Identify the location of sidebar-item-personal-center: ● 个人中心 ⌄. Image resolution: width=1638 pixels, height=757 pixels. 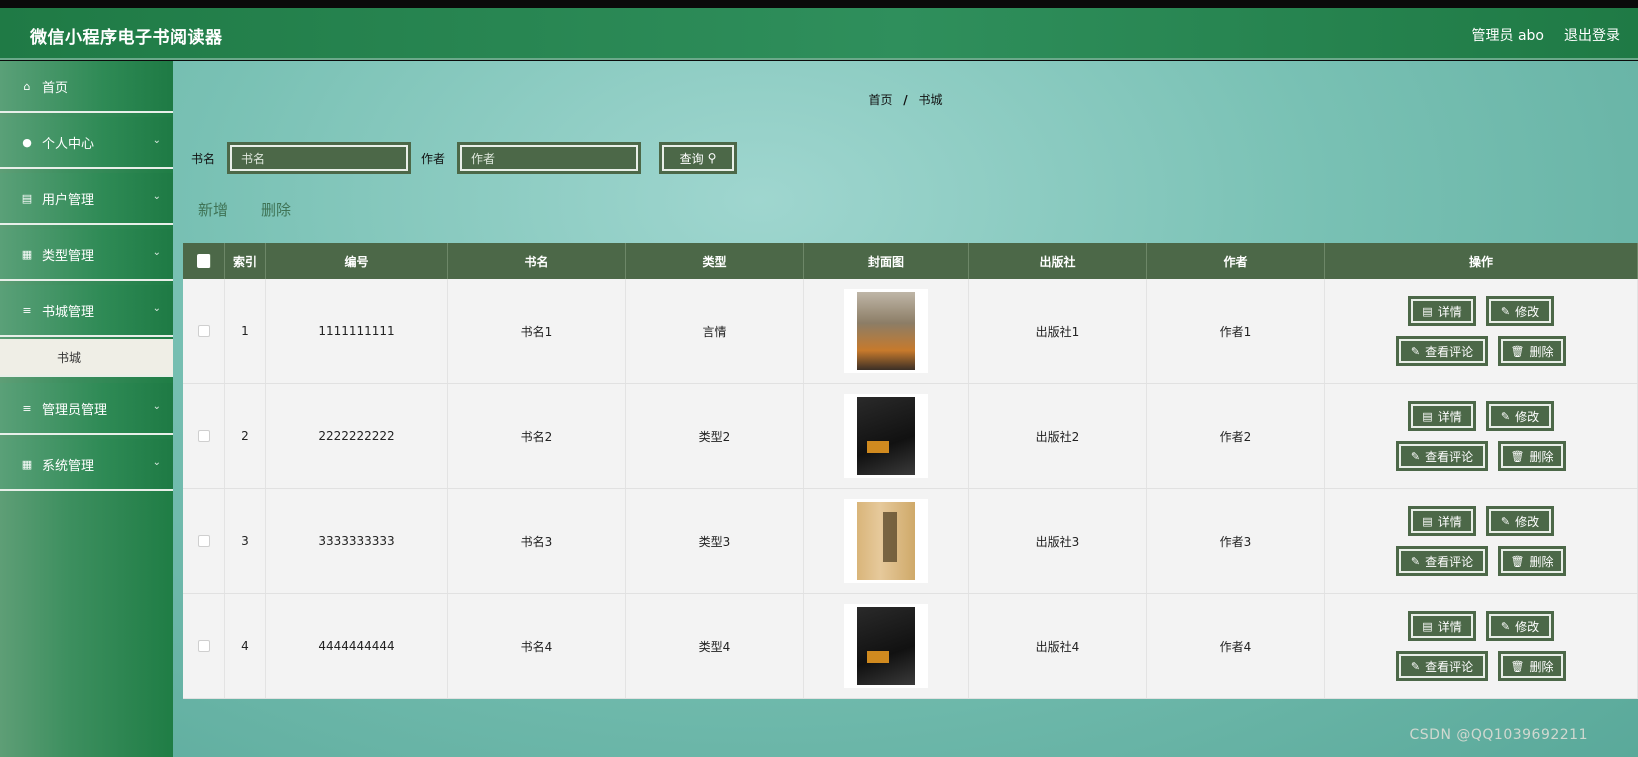
(86, 143).